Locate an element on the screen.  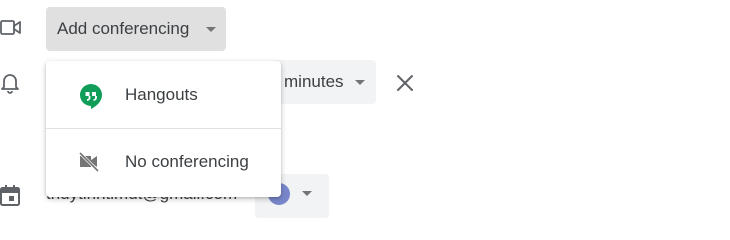
close-icon is located at coordinates (405, 83).